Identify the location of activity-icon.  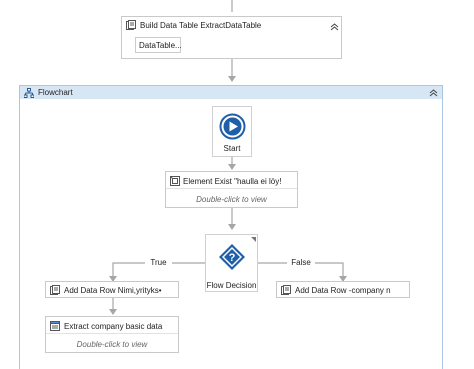
(131, 25).